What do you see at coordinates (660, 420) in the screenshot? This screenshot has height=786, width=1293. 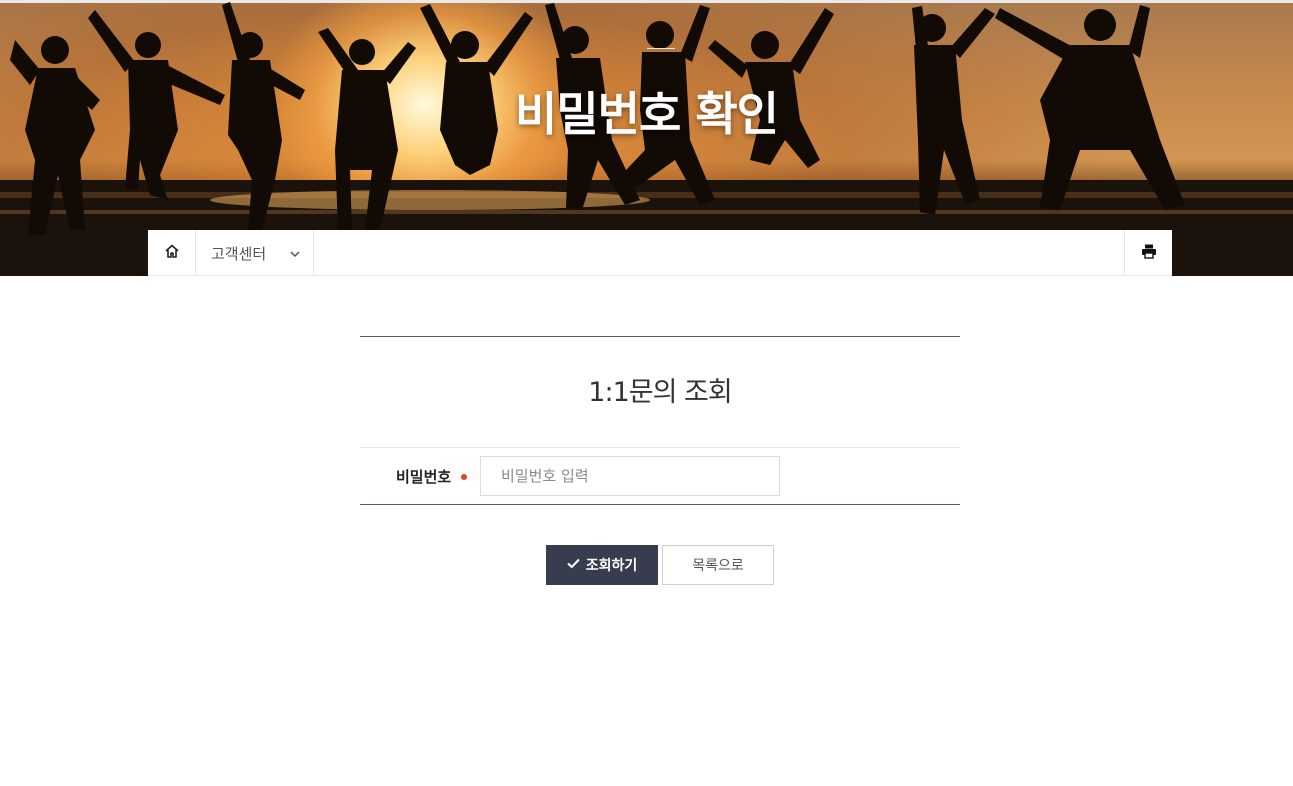 I see `password-check-panel: 1:1문의 조회 비밀번호` at bounding box center [660, 420].